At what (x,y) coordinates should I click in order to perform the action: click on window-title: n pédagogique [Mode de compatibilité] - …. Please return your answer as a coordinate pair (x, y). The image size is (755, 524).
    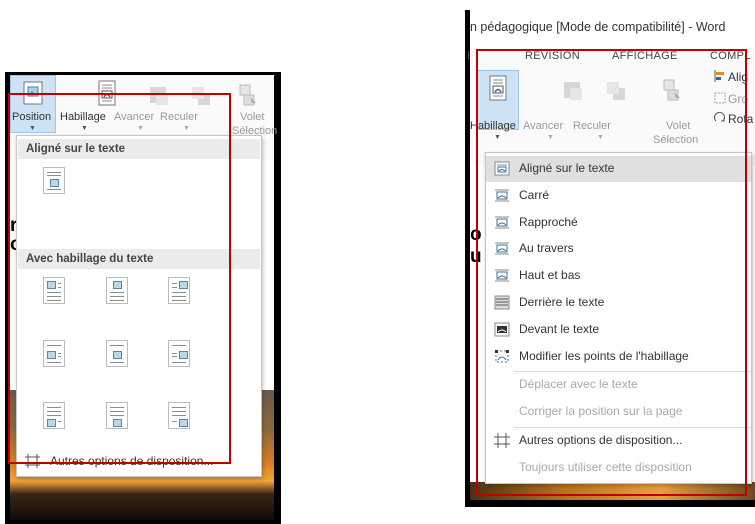
    Looking at the image, I should click on (598, 27).